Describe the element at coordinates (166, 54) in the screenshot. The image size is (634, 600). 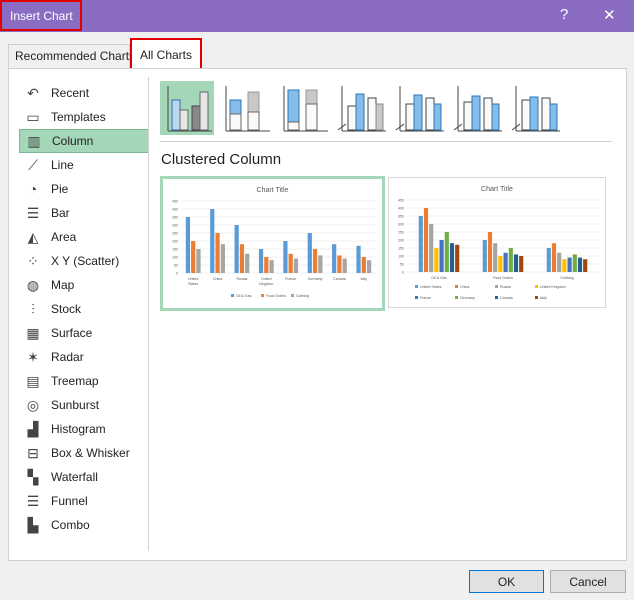
I see `tab-all-charts: All Charts` at that location.